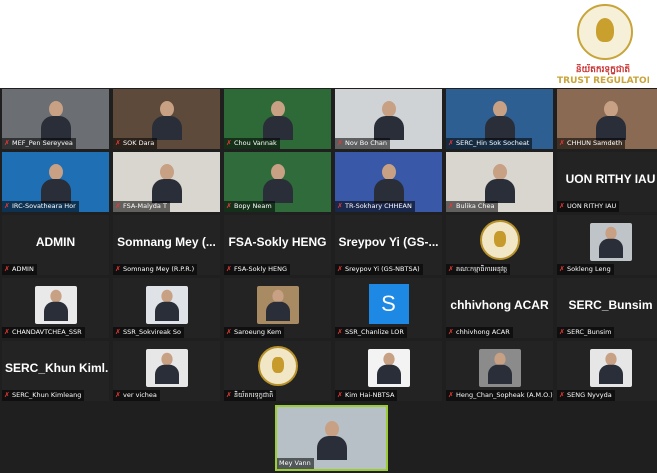  I want to click on participant-tile: ADMIN ✗ ADMIN, so click(55, 245).